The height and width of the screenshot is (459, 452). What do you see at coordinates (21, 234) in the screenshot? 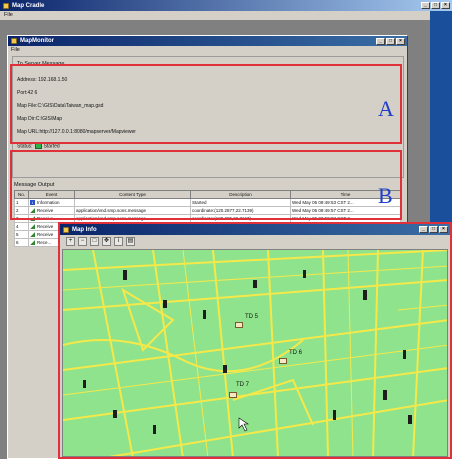
I see `row-no: 5` at bounding box center [21, 234].